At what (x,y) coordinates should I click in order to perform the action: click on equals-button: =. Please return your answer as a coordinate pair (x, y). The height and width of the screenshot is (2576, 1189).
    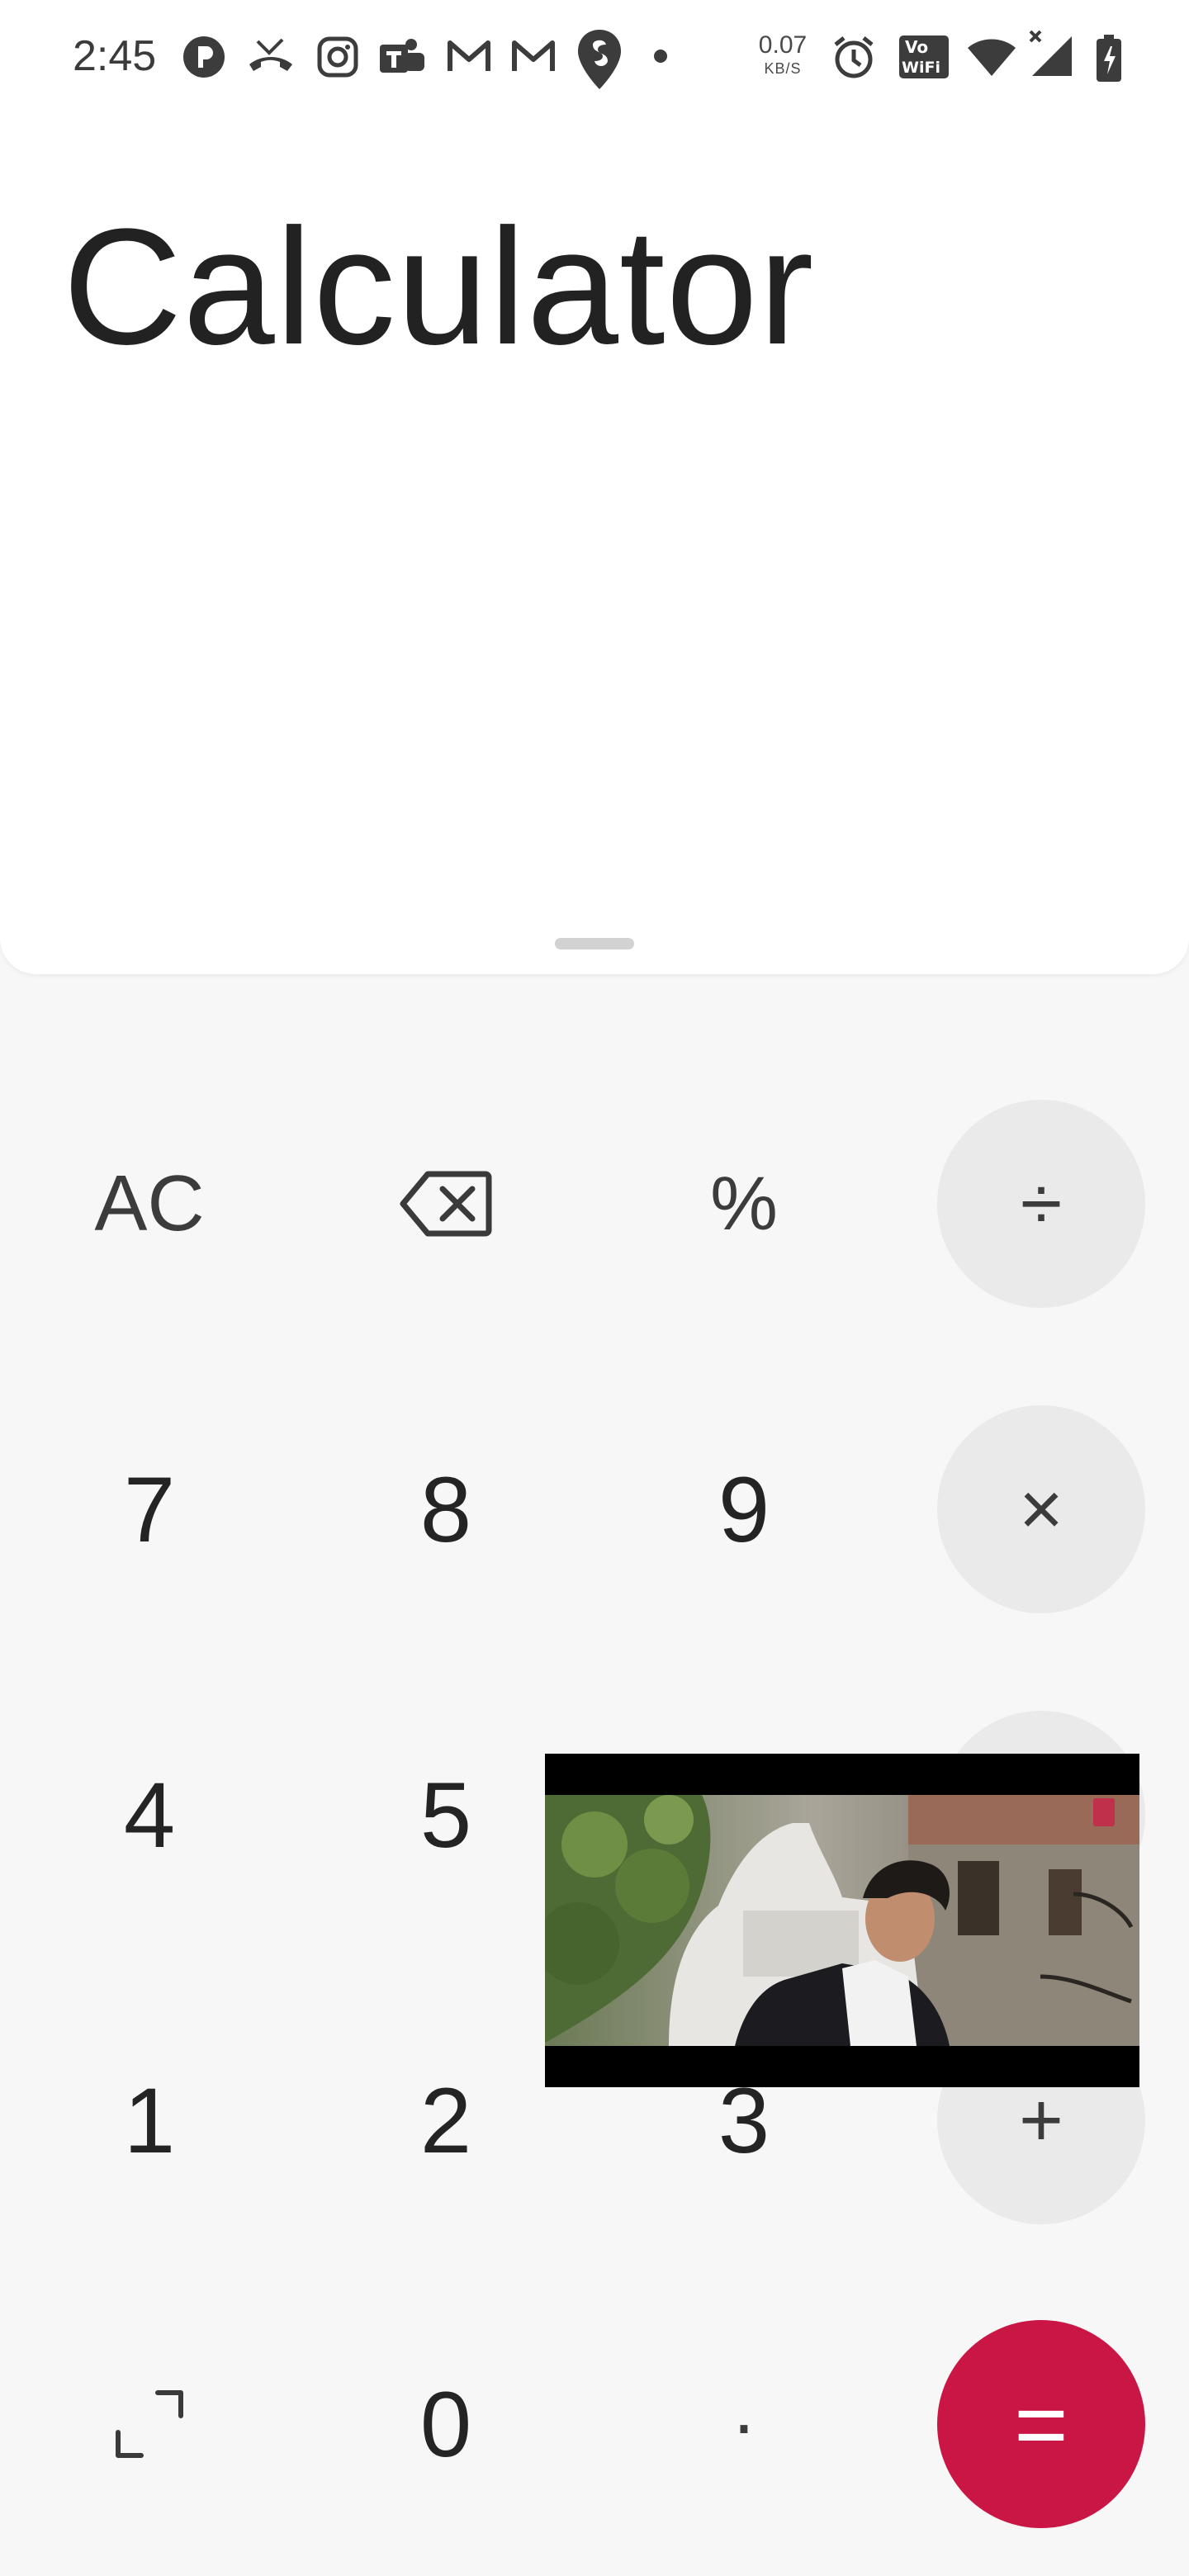
    Looking at the image, I should click on (1041, 2424).